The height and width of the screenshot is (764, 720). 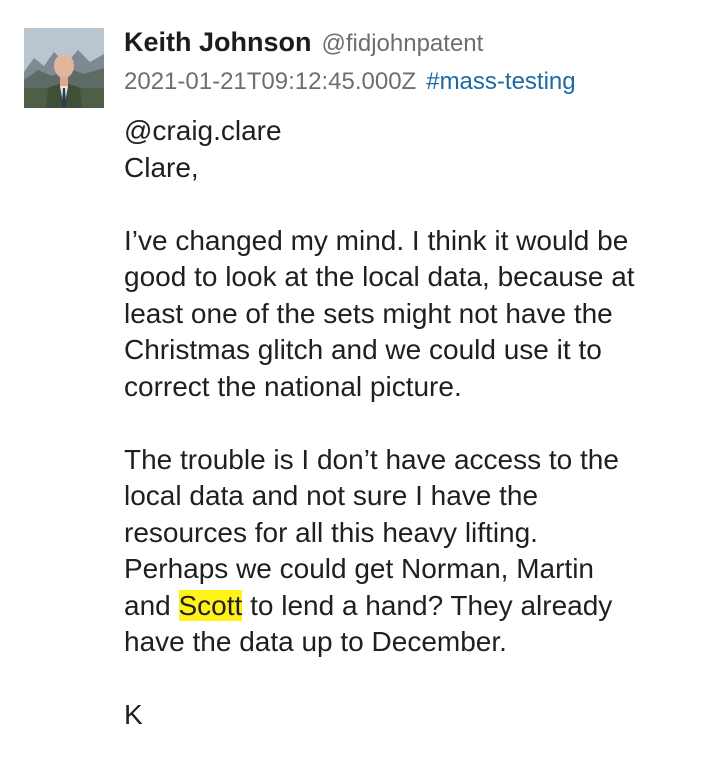 I want to click on author-handle: @fidjohnpatent, so click(x=403, y=44).